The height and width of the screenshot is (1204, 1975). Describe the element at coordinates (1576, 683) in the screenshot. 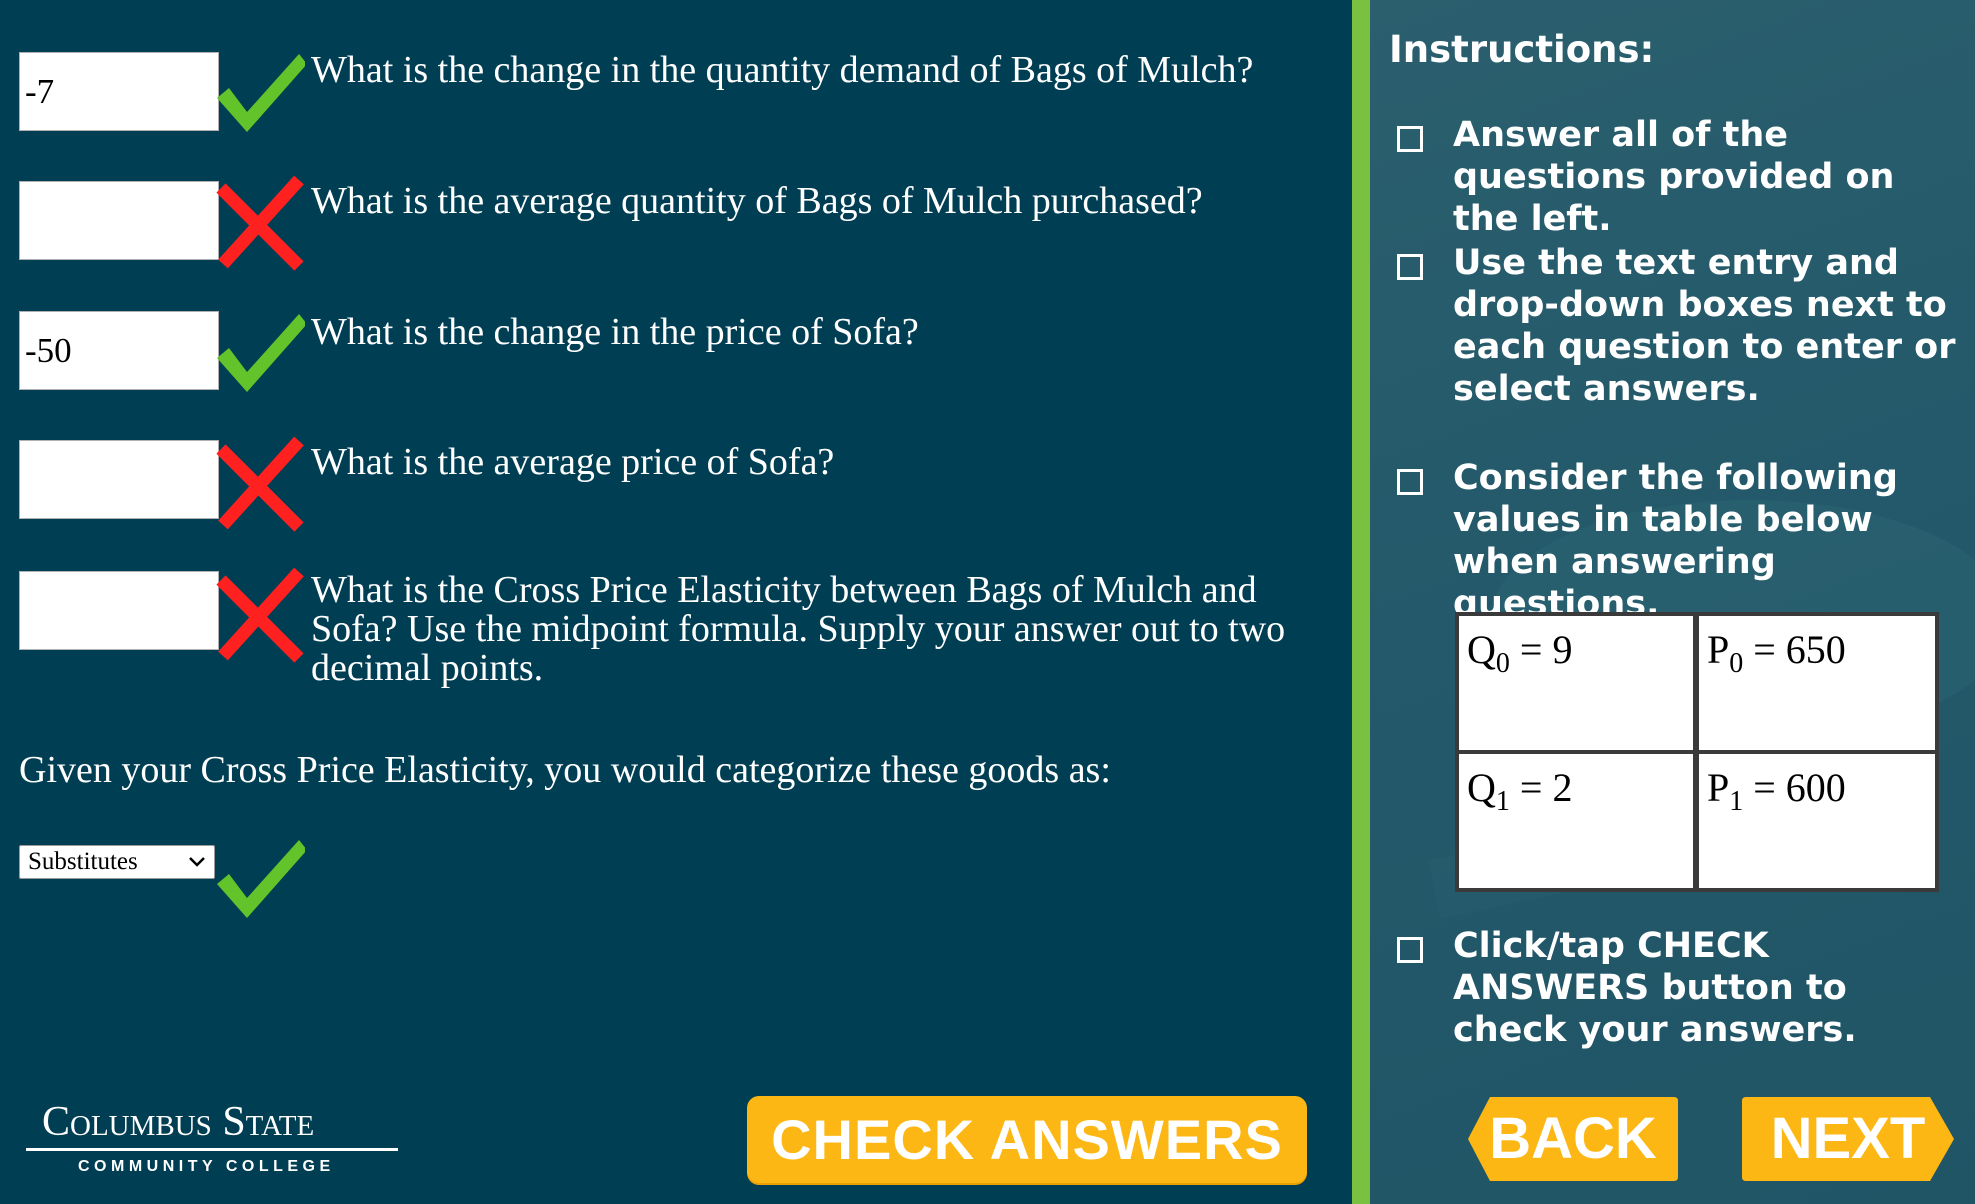

I see `value-q0: Q0 = 9` at that location.